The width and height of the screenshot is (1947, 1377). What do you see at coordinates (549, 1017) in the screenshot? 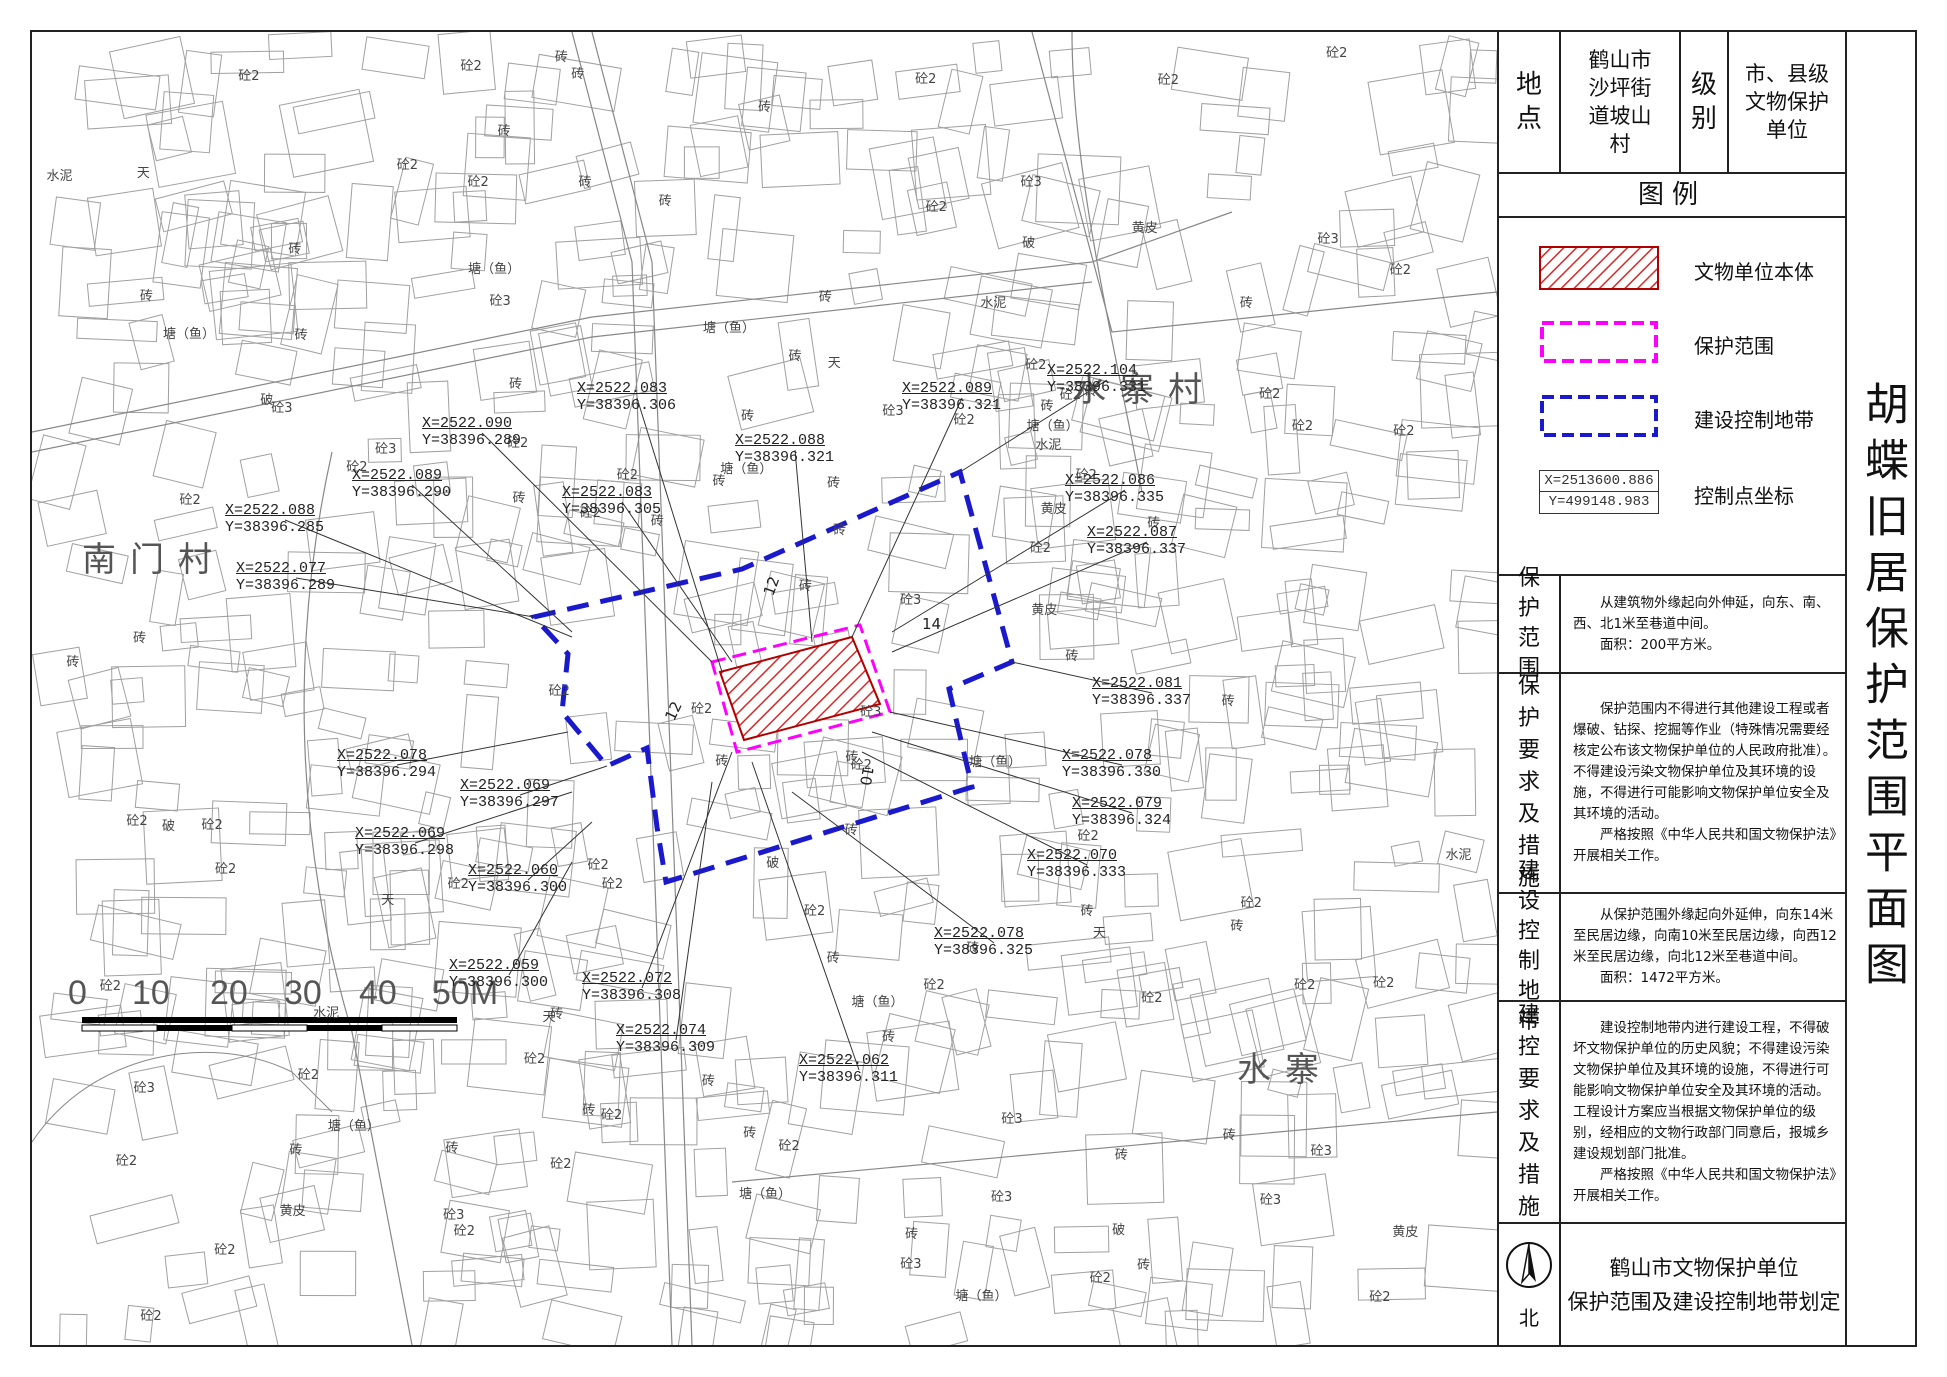
I see `building-label: 天` at bounding box center [549, 1017].